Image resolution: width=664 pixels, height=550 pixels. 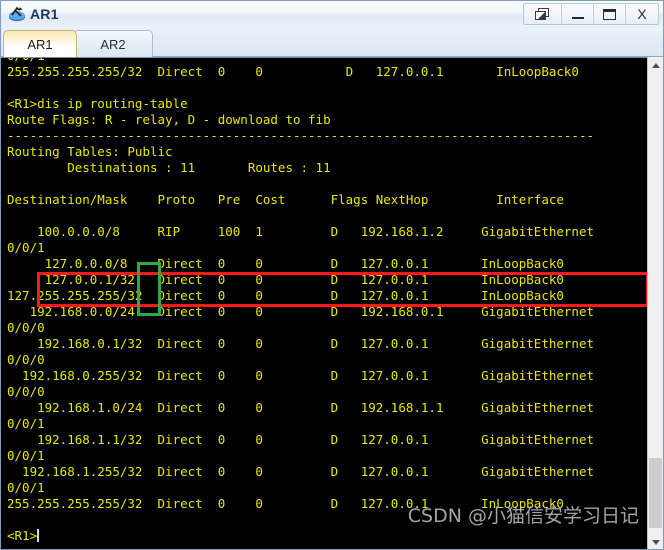 I want to click on terminal-line: <R1>dis ip routing-table, so click(x=97, y=103).